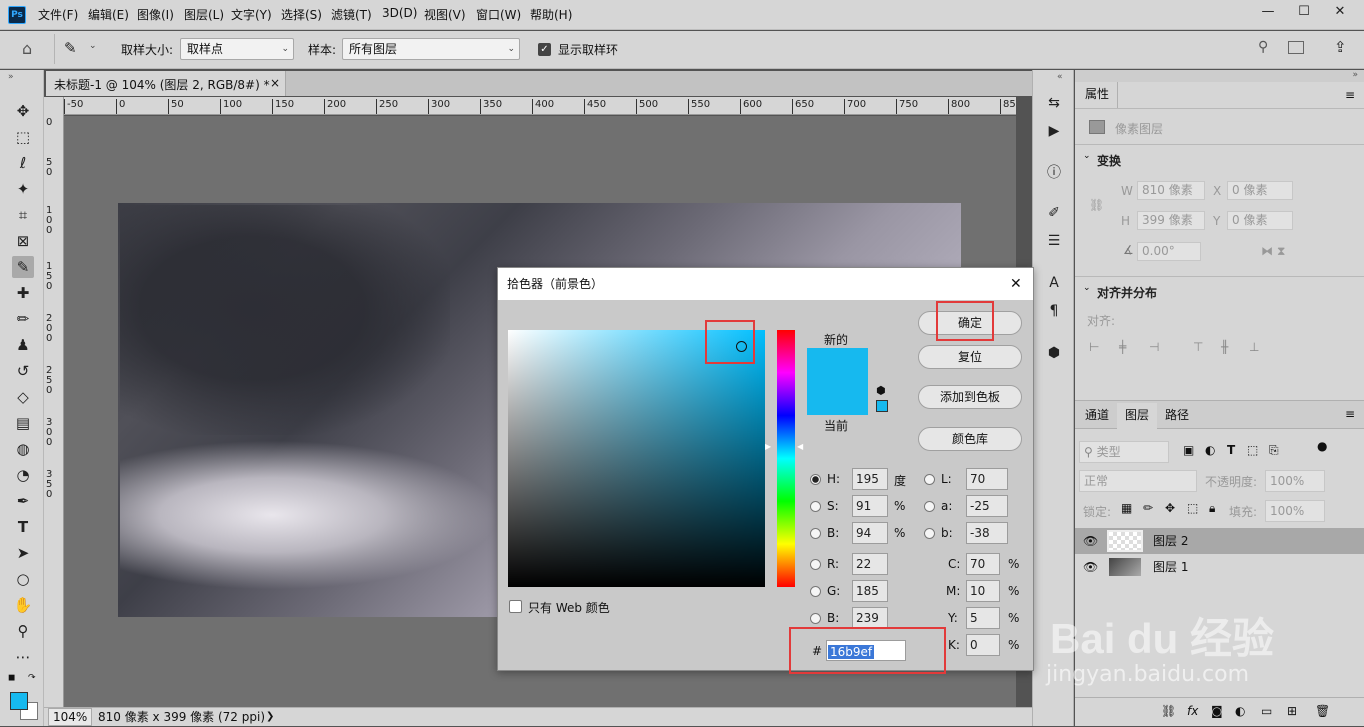 This screenshot has height=727, width=1364. Describe the element at coordinates (23, 293) in the screenshot. I see `healing-brush-tool-icon: ✚` at that location.